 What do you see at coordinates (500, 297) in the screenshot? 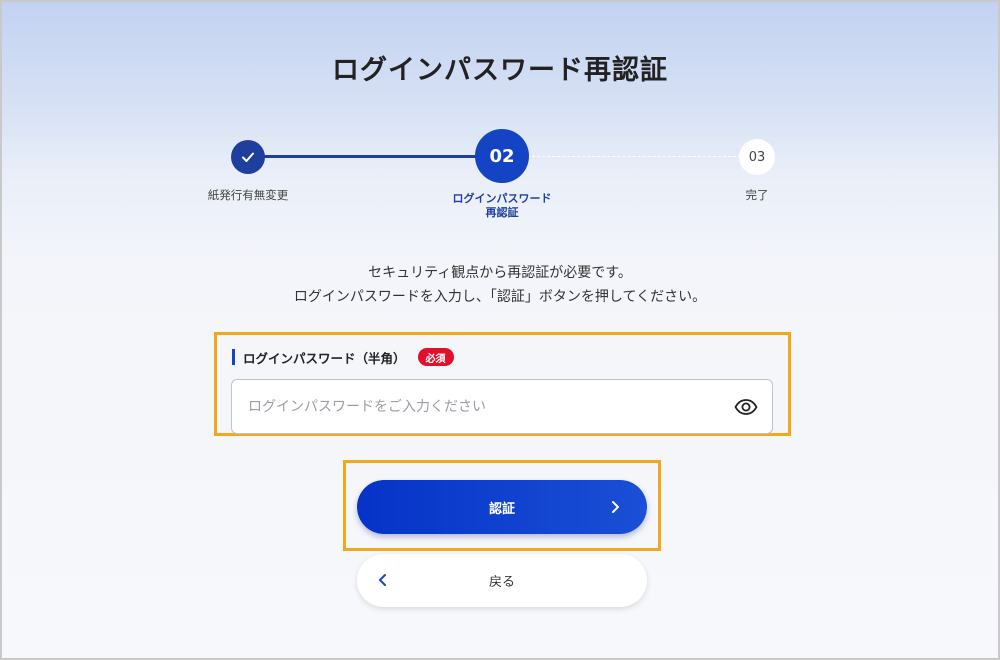
I see `instructions-line2: ログインパスワードを入力し、「認証」ボタンを押してください。` at bounding box center [500, 297].